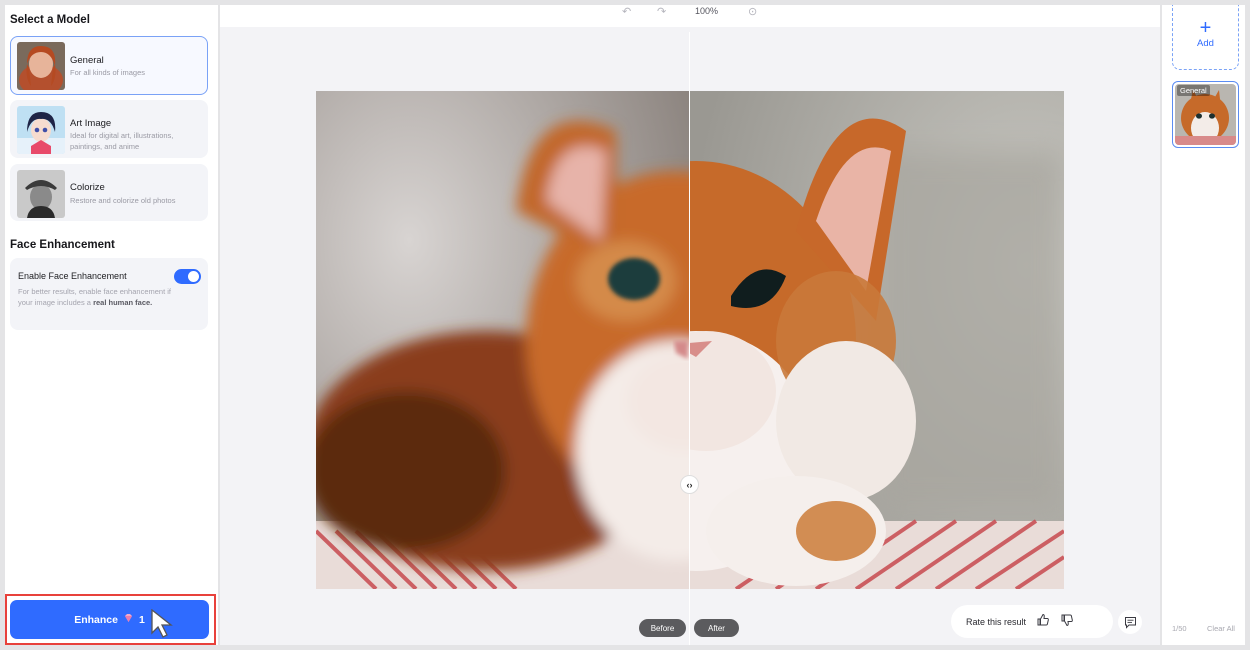  What do you see at coordinates (193, 276) in the screenshot?
I see `toggle-knob` at bounding box center [193, 276].